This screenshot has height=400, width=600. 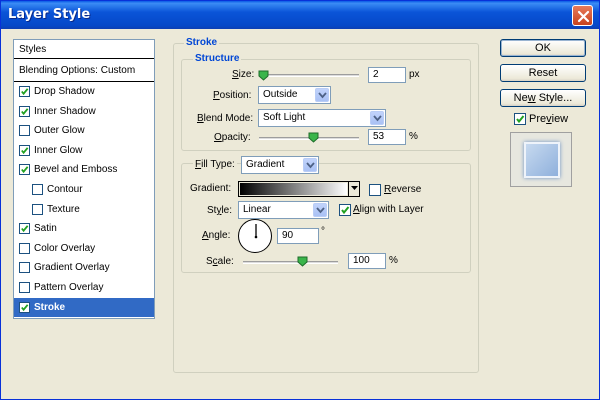 I want to click on scale-label: Scale:, so click(x=220, y=261).